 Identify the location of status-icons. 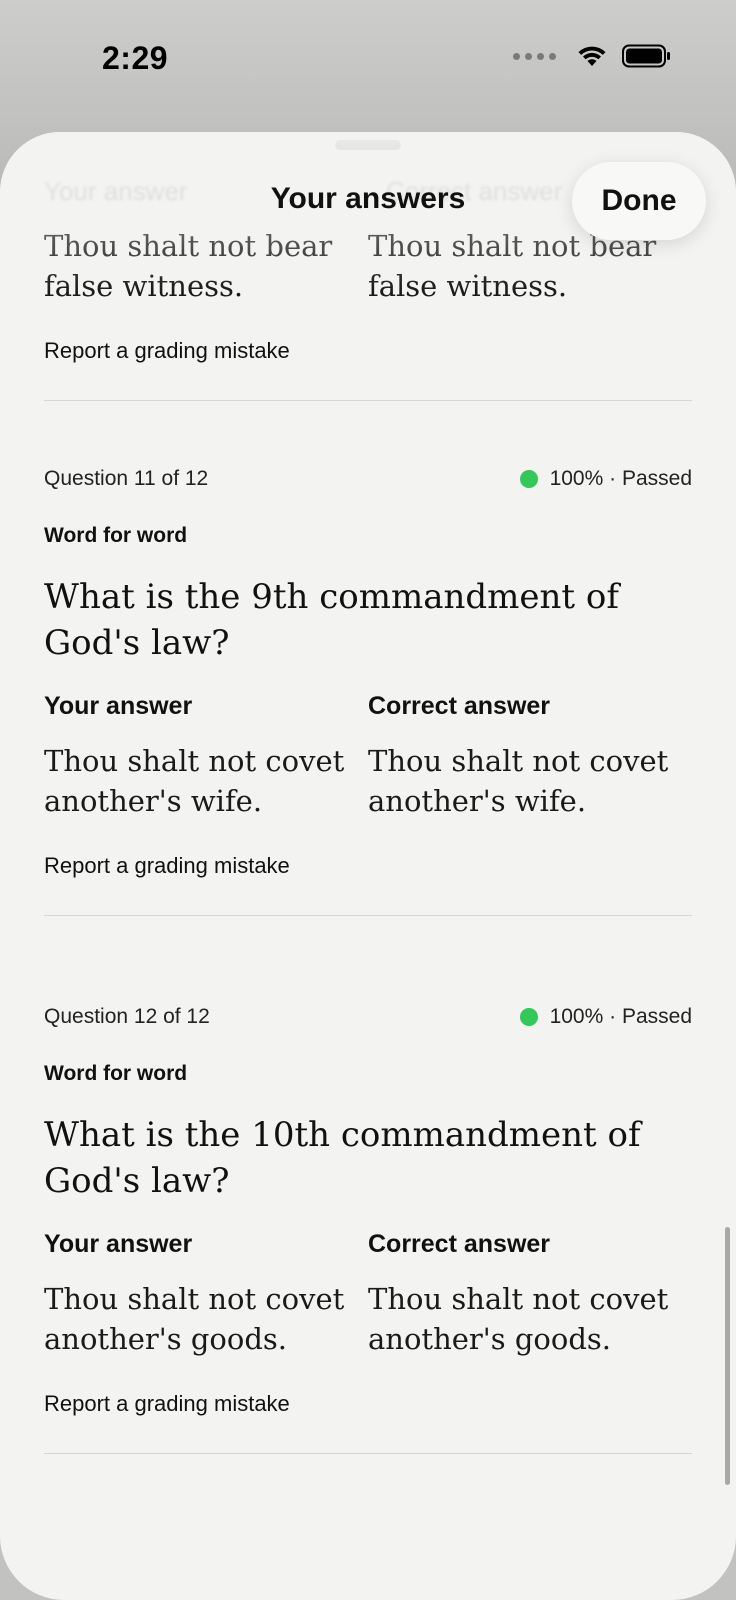
(592, 56).